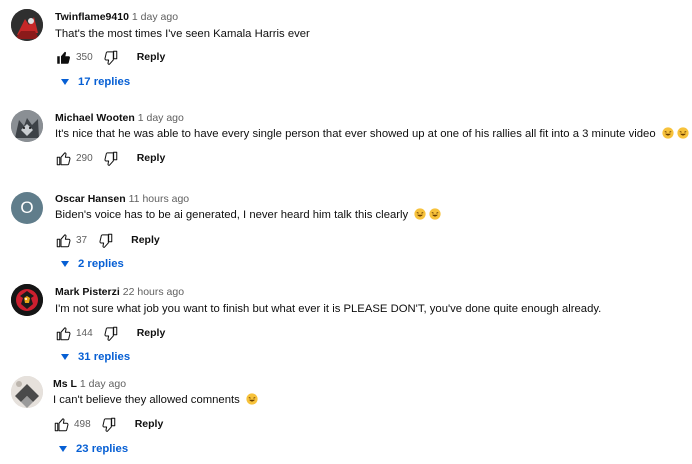  I want to click on comment-actions: 350 Reply, so click(110, 57).